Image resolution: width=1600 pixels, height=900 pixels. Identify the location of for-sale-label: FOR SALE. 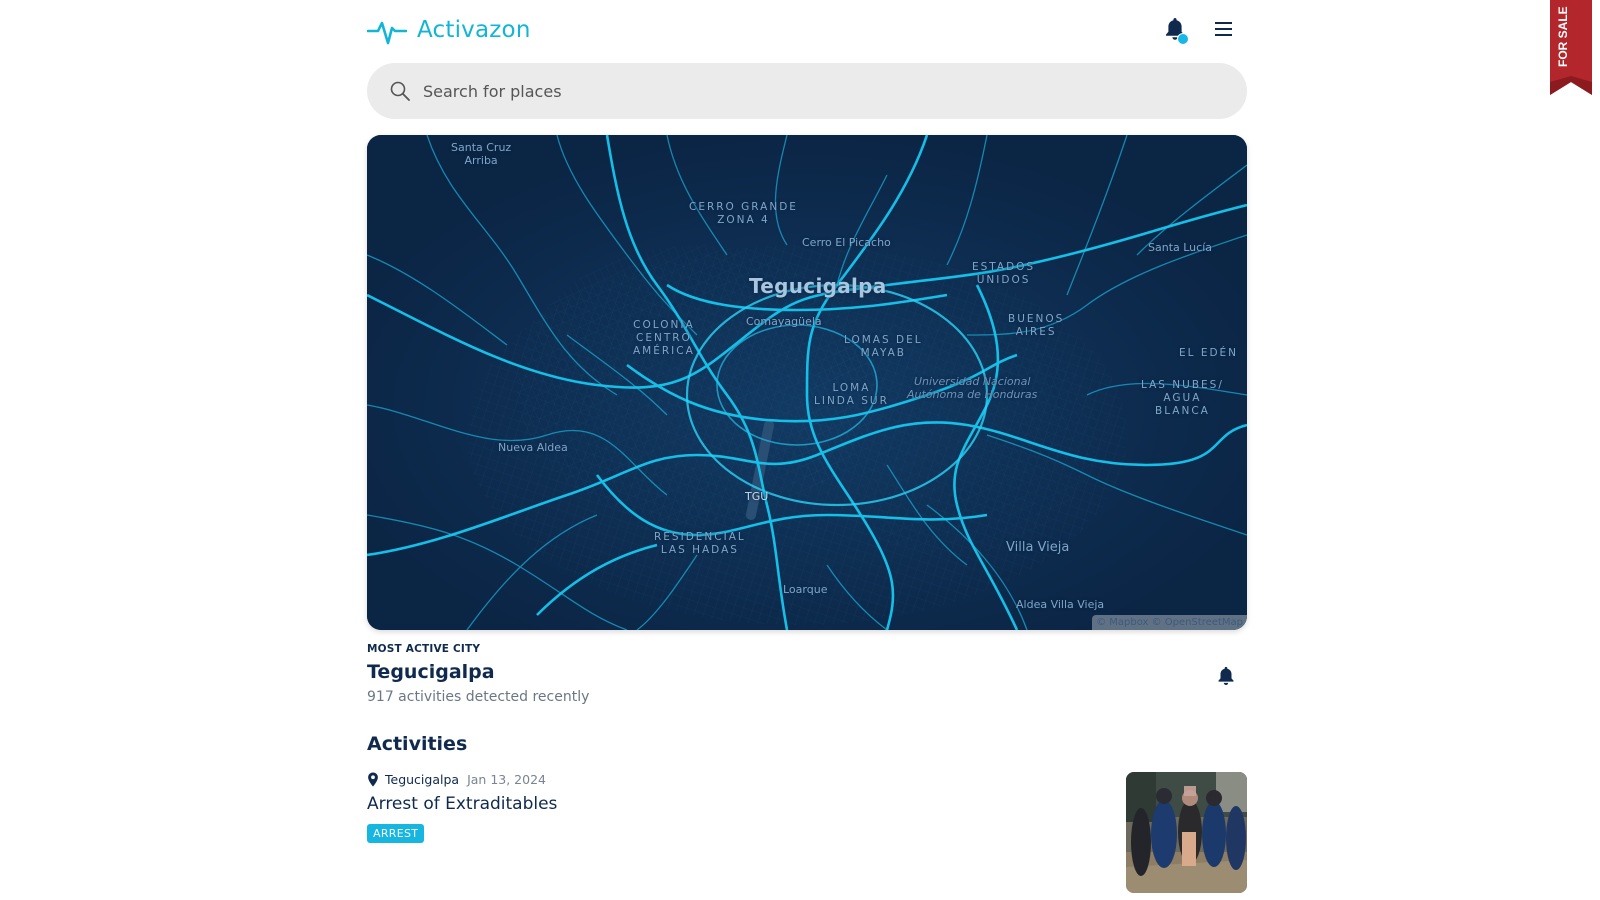
(1563, 37).